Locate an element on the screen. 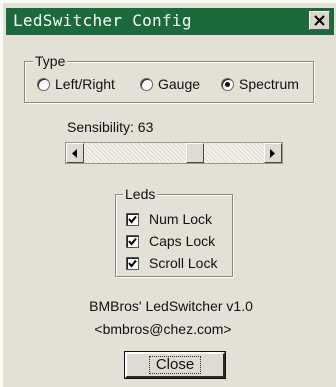 This screenshot has width=336, height=387. caps-lock-label: Caps Lock is located at coordinates (182, 241).